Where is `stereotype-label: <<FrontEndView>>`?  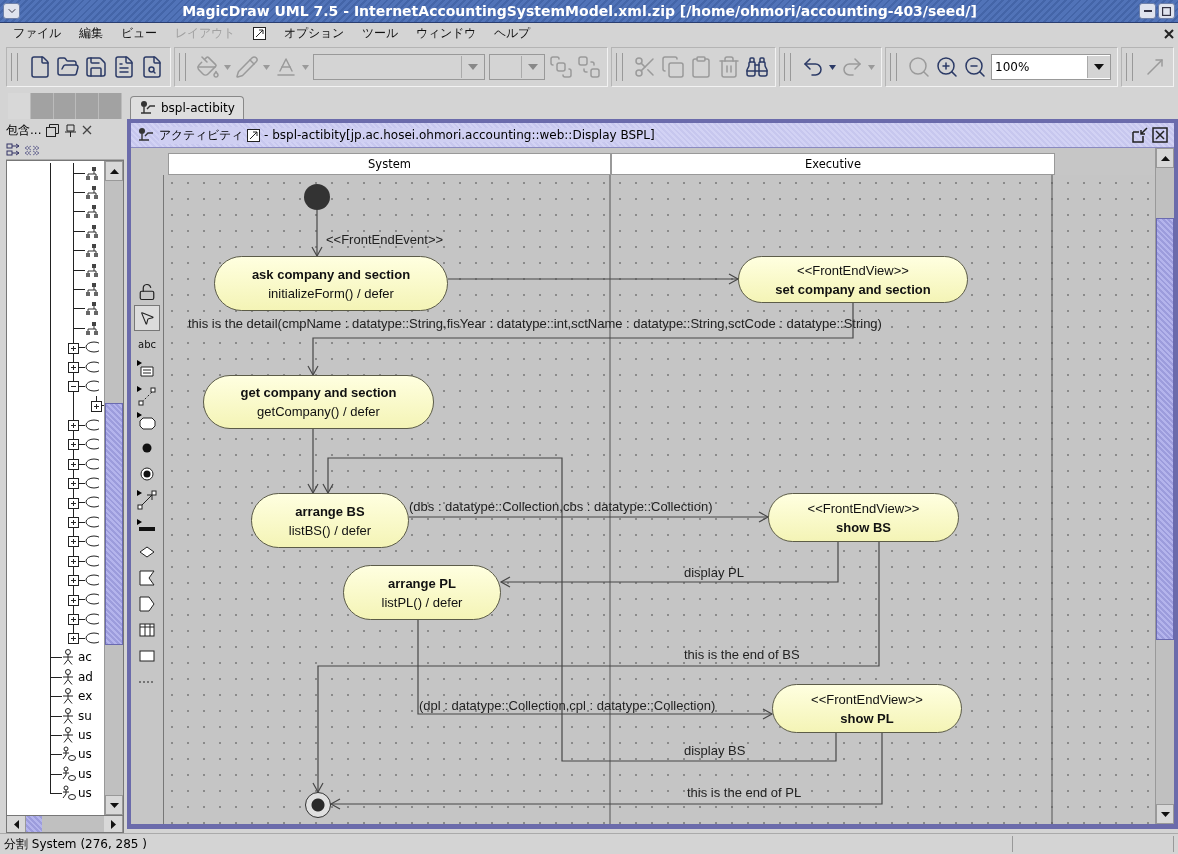 stereotype-label: <<FrontEndView>> is located at coordinates (853, 270).